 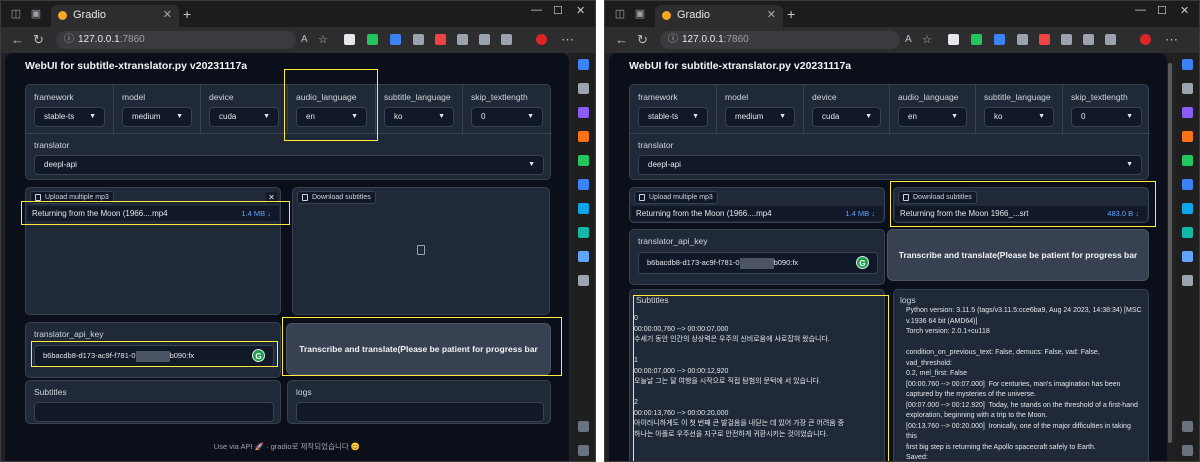 What do you see at coordinates (583, 280) in the screenshot?
I see `add-icon` at bounding box center [583, 280].